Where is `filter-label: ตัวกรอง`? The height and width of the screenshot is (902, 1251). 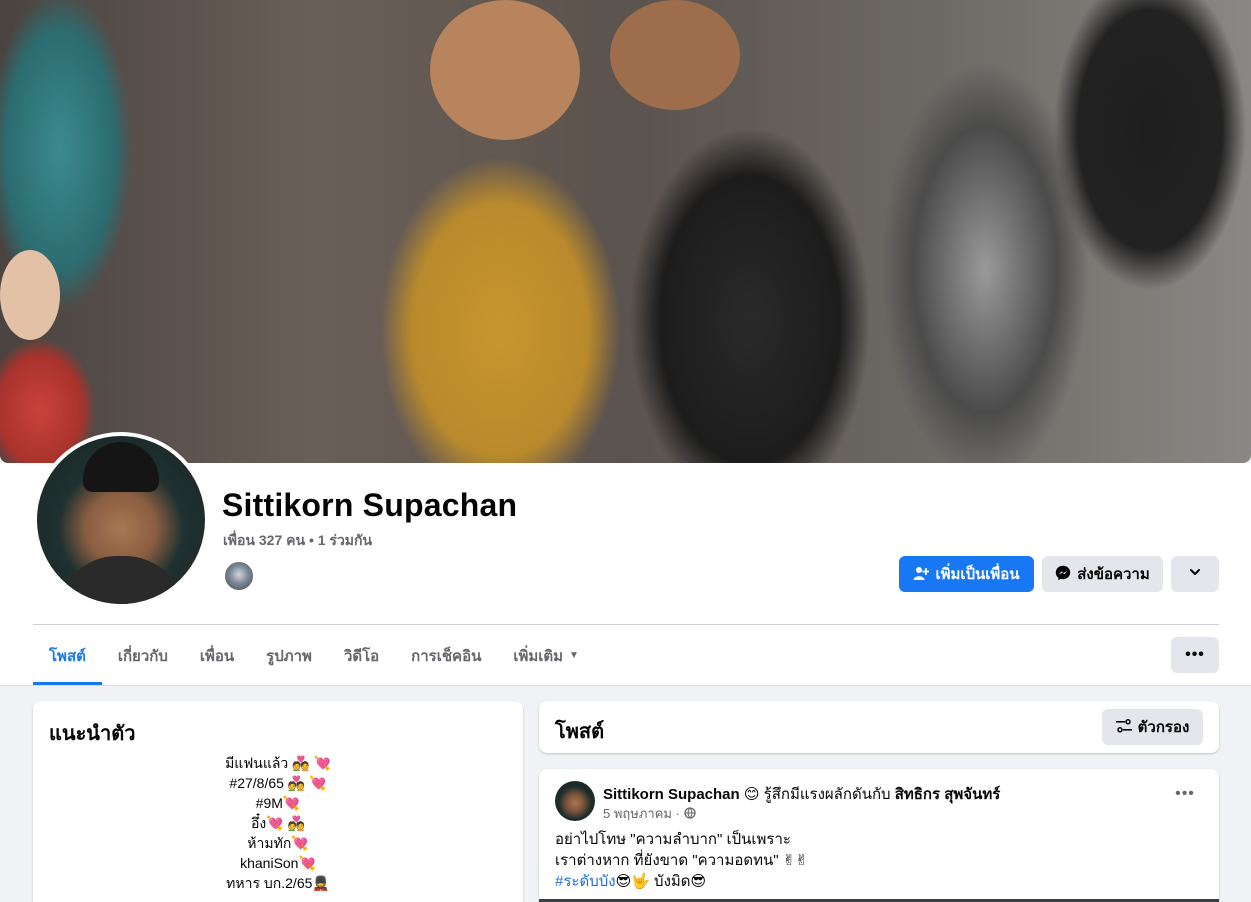
filter-label: ตัวกรอง is located at coordinates (1163, 727).